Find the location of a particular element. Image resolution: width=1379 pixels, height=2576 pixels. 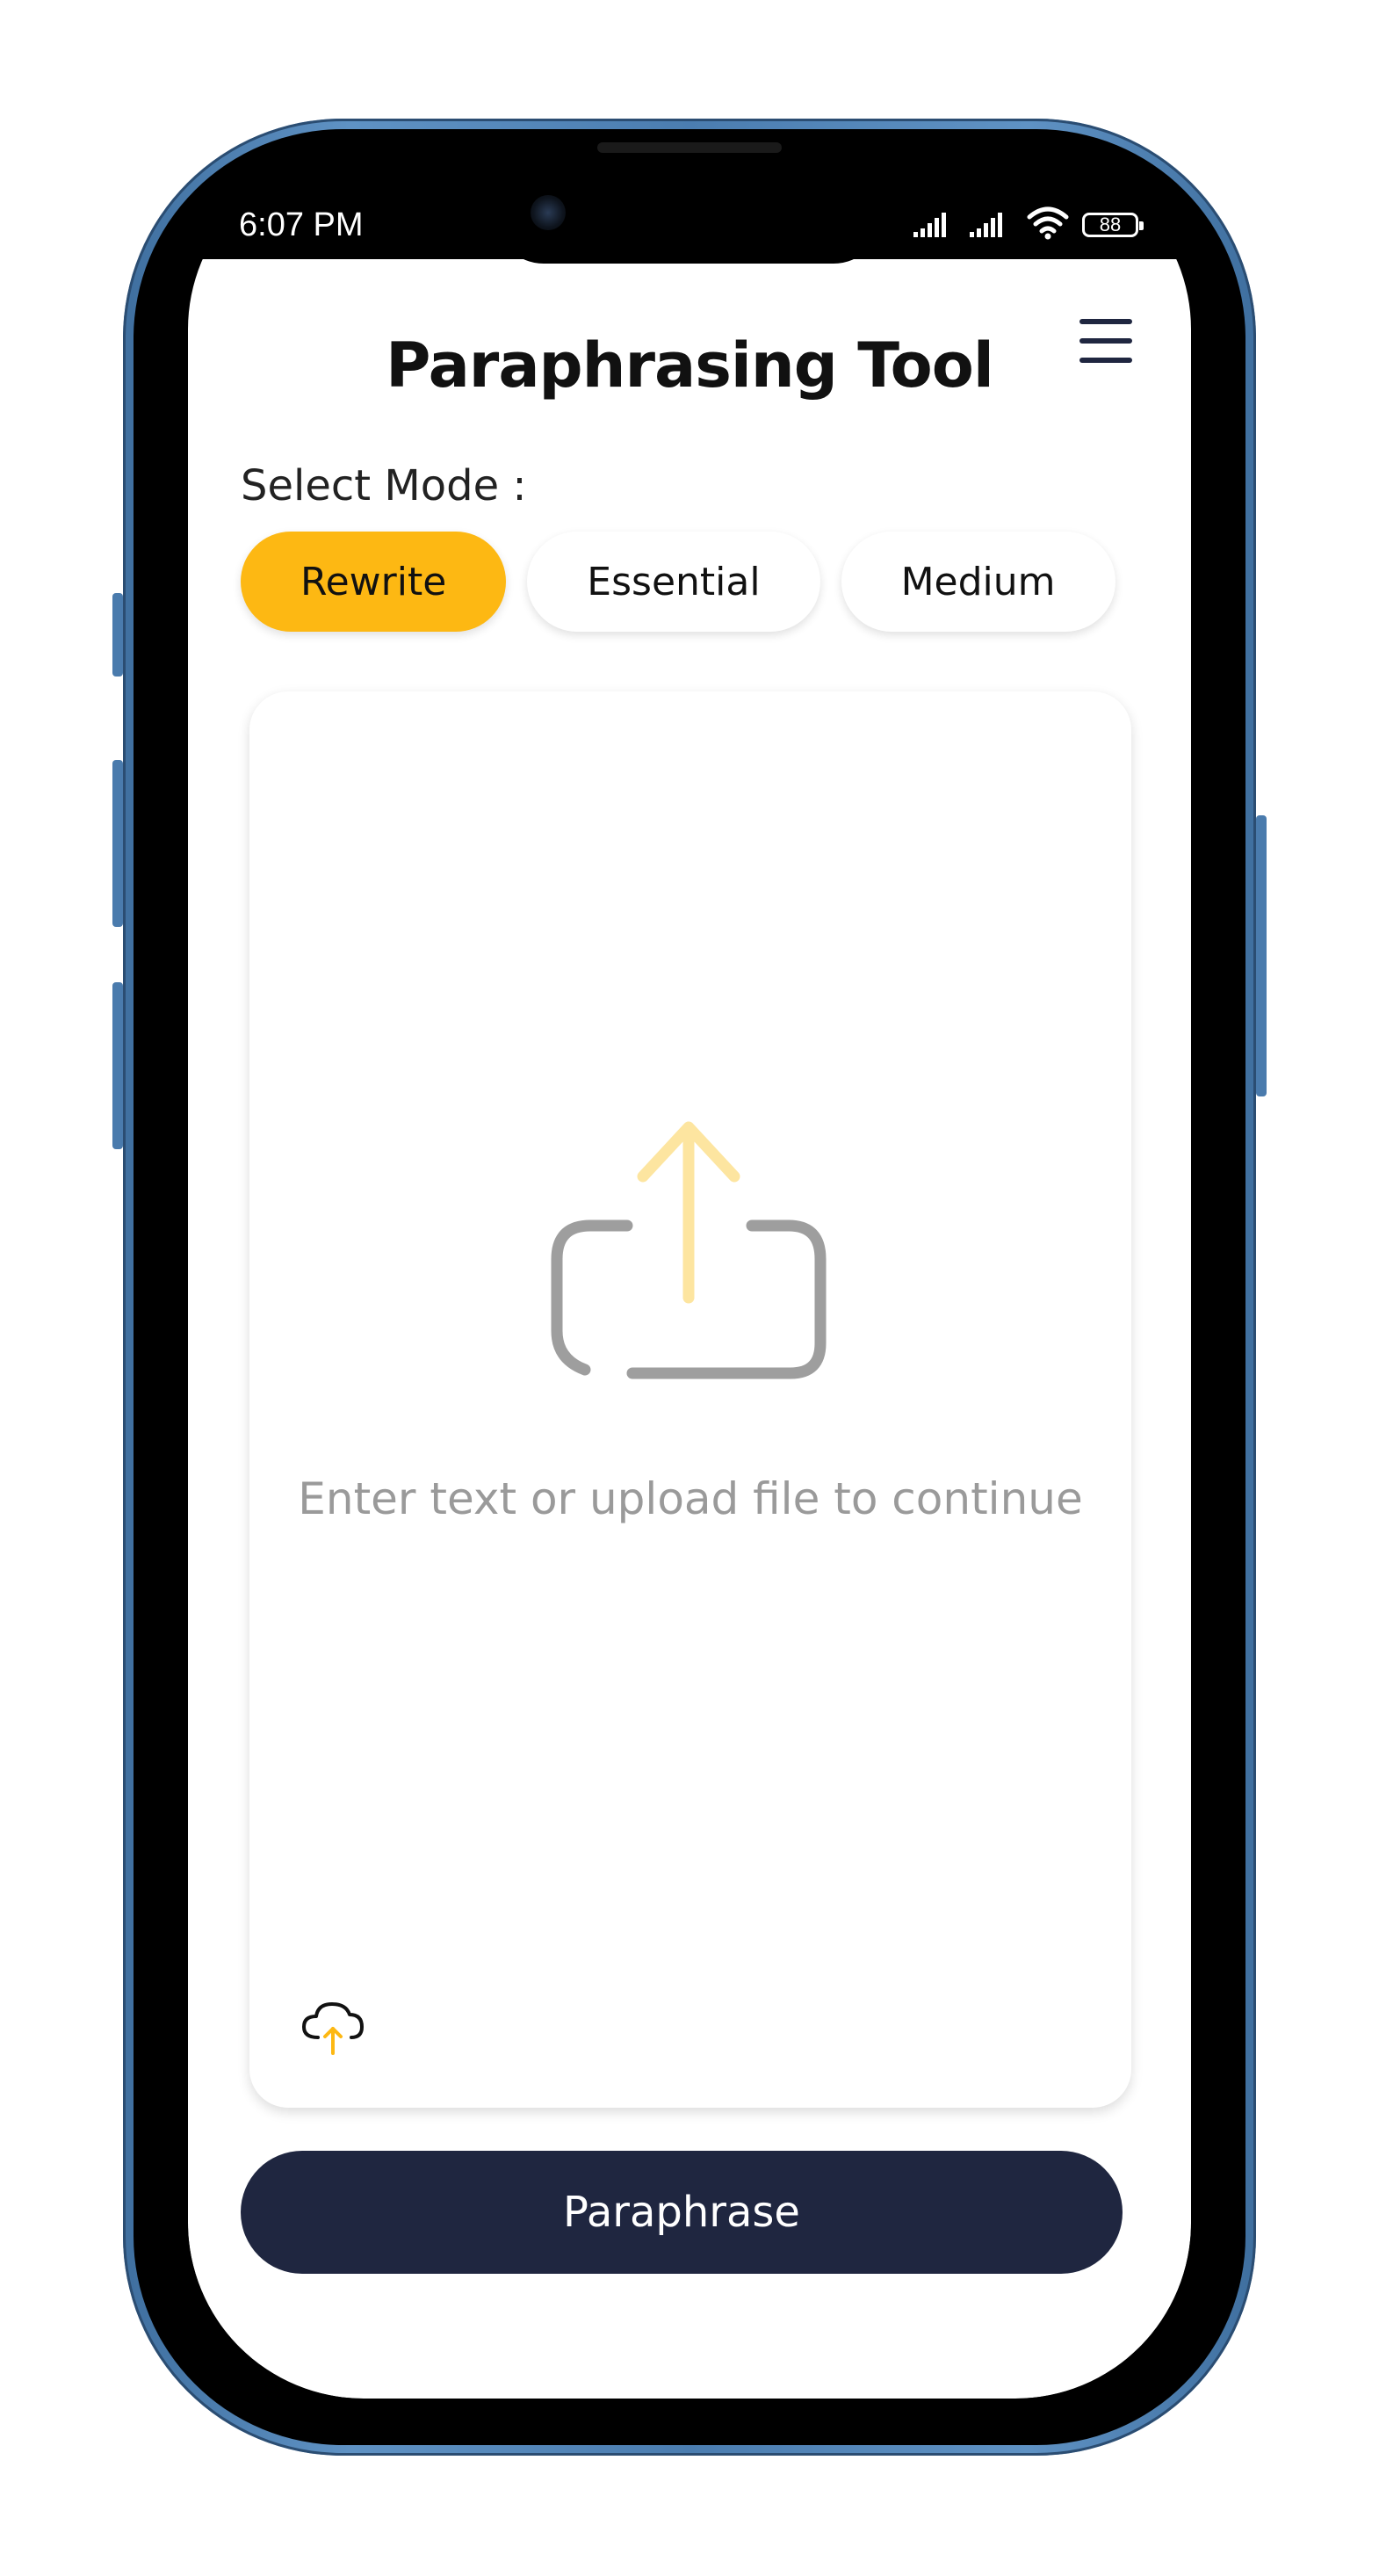

mode-chip-row: Rewrite Essential Medium is located at coordinates (678, 583).